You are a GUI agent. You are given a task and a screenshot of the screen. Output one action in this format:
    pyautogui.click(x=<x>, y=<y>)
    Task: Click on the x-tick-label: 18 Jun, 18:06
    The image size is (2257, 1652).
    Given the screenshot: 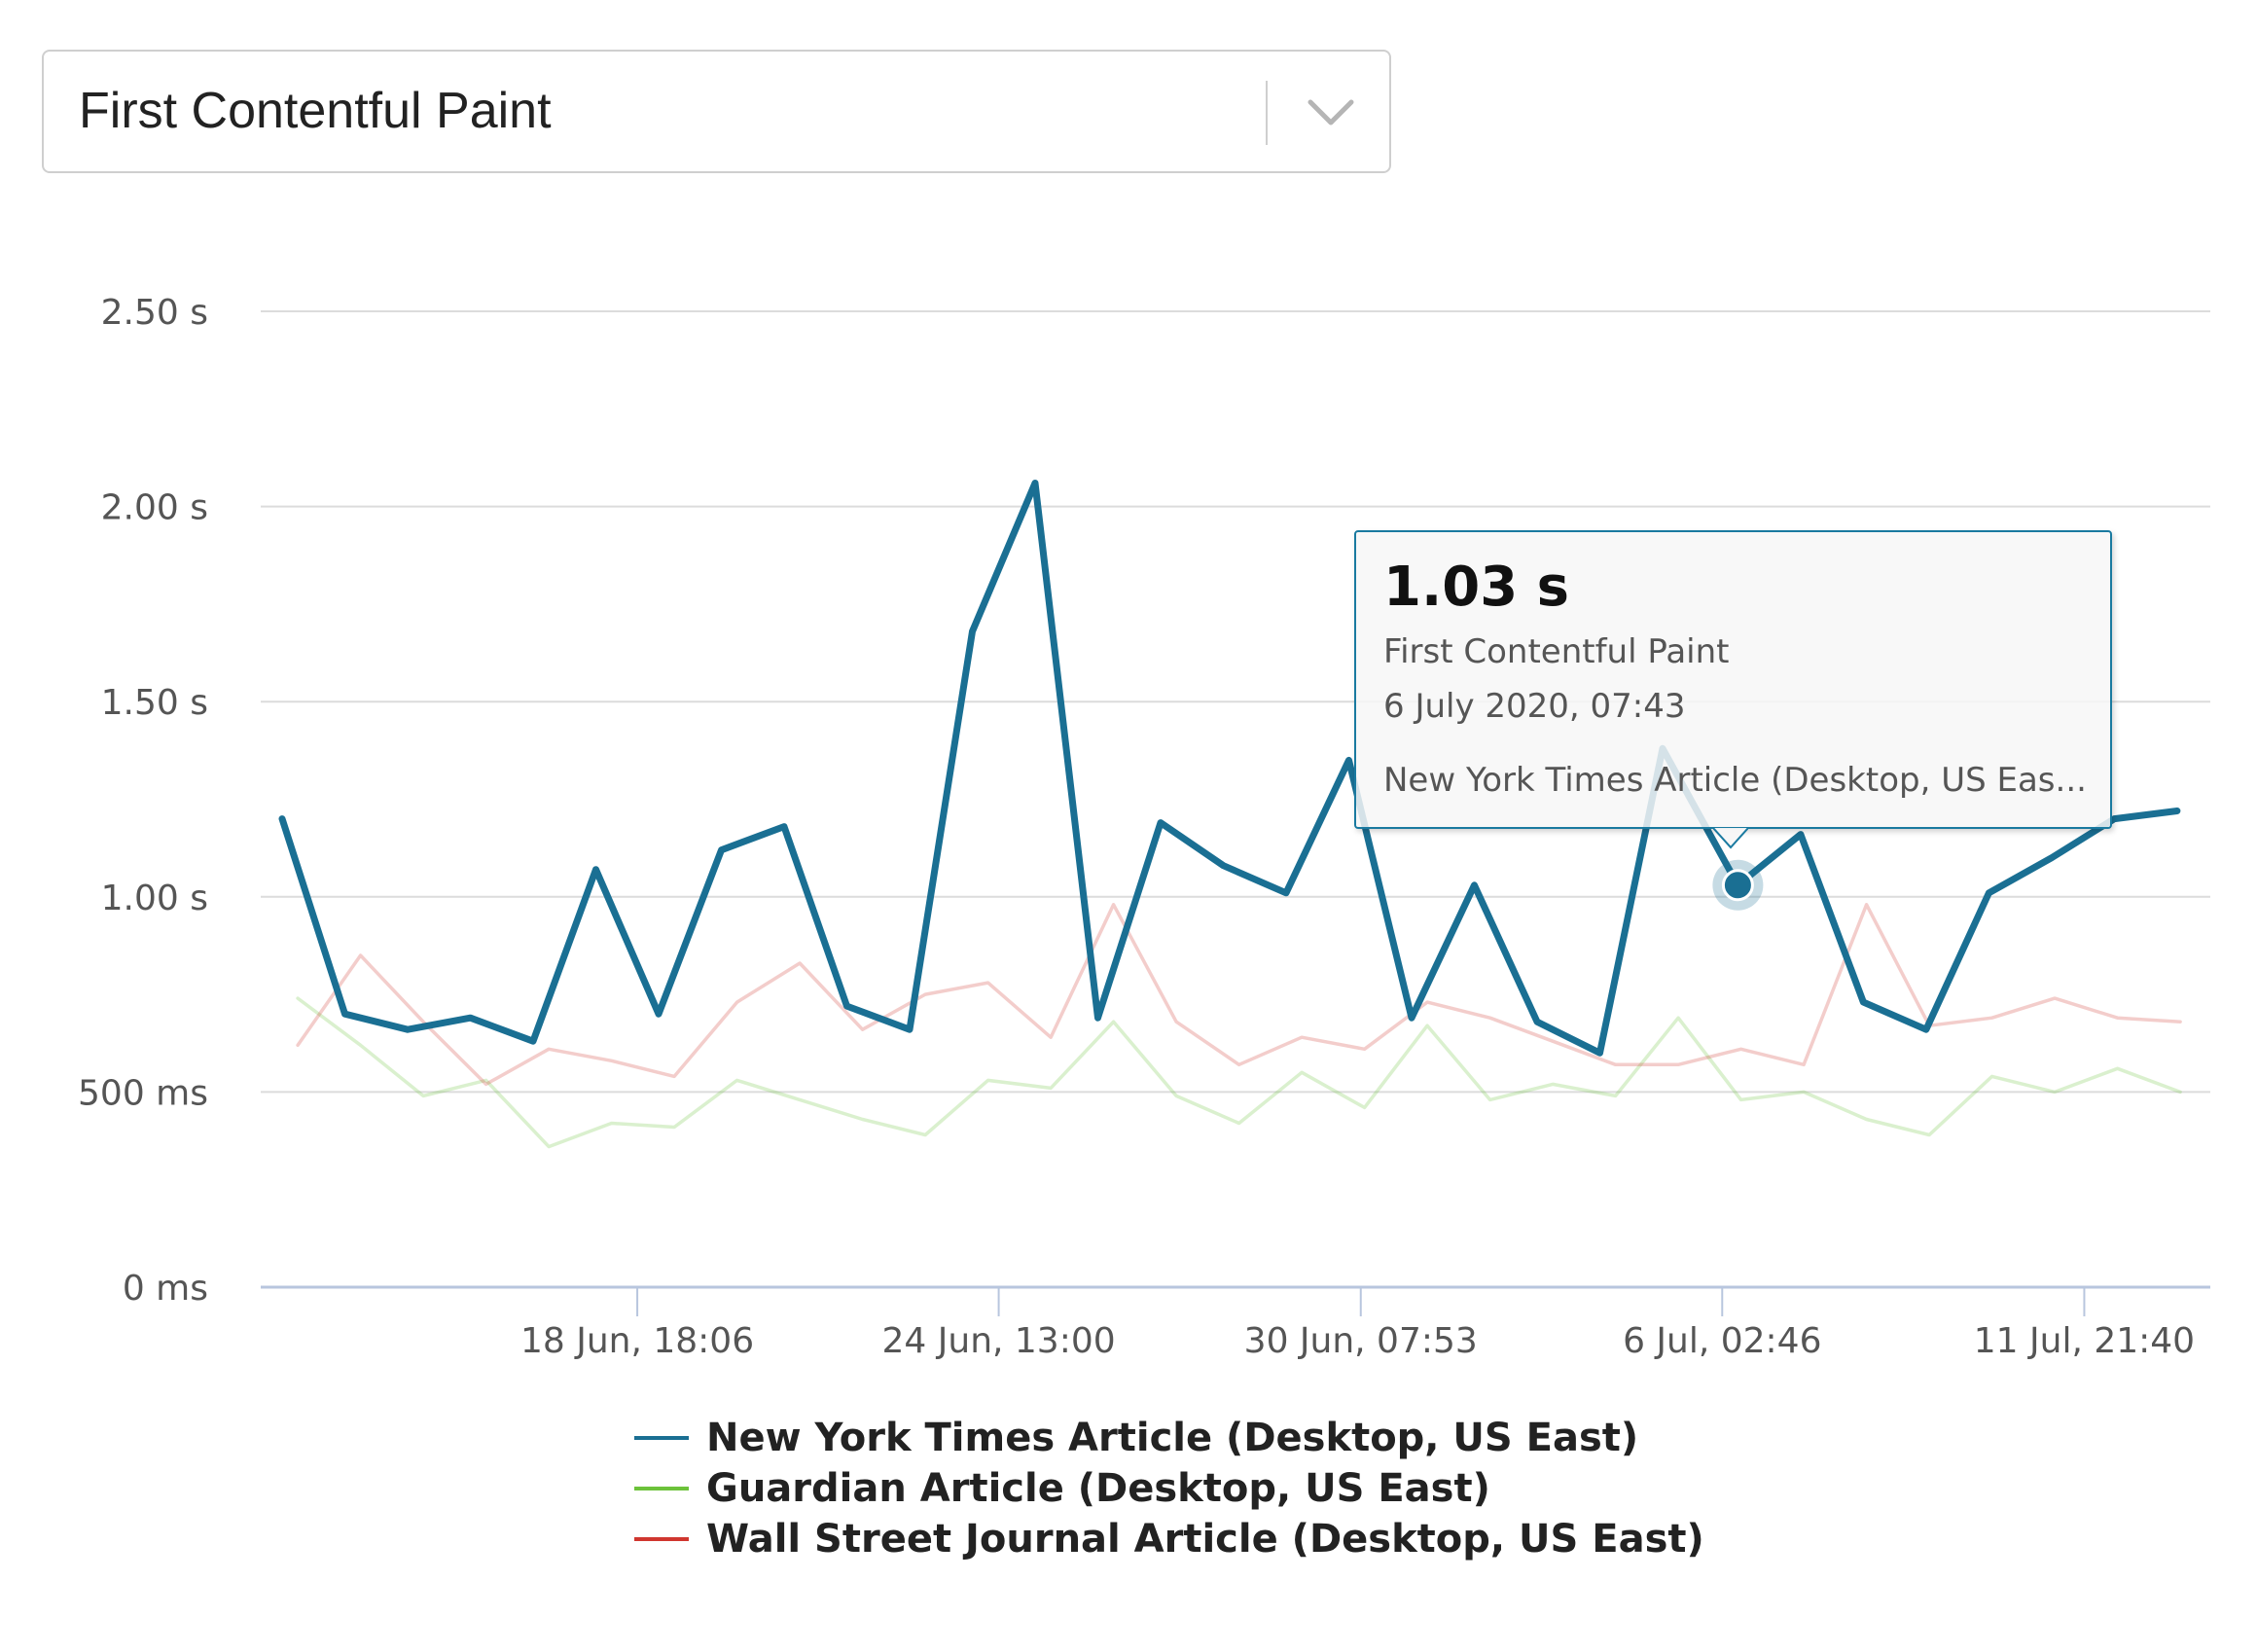 What is the action you would take?
    pyautogui.click(x=637, y=1341)
    